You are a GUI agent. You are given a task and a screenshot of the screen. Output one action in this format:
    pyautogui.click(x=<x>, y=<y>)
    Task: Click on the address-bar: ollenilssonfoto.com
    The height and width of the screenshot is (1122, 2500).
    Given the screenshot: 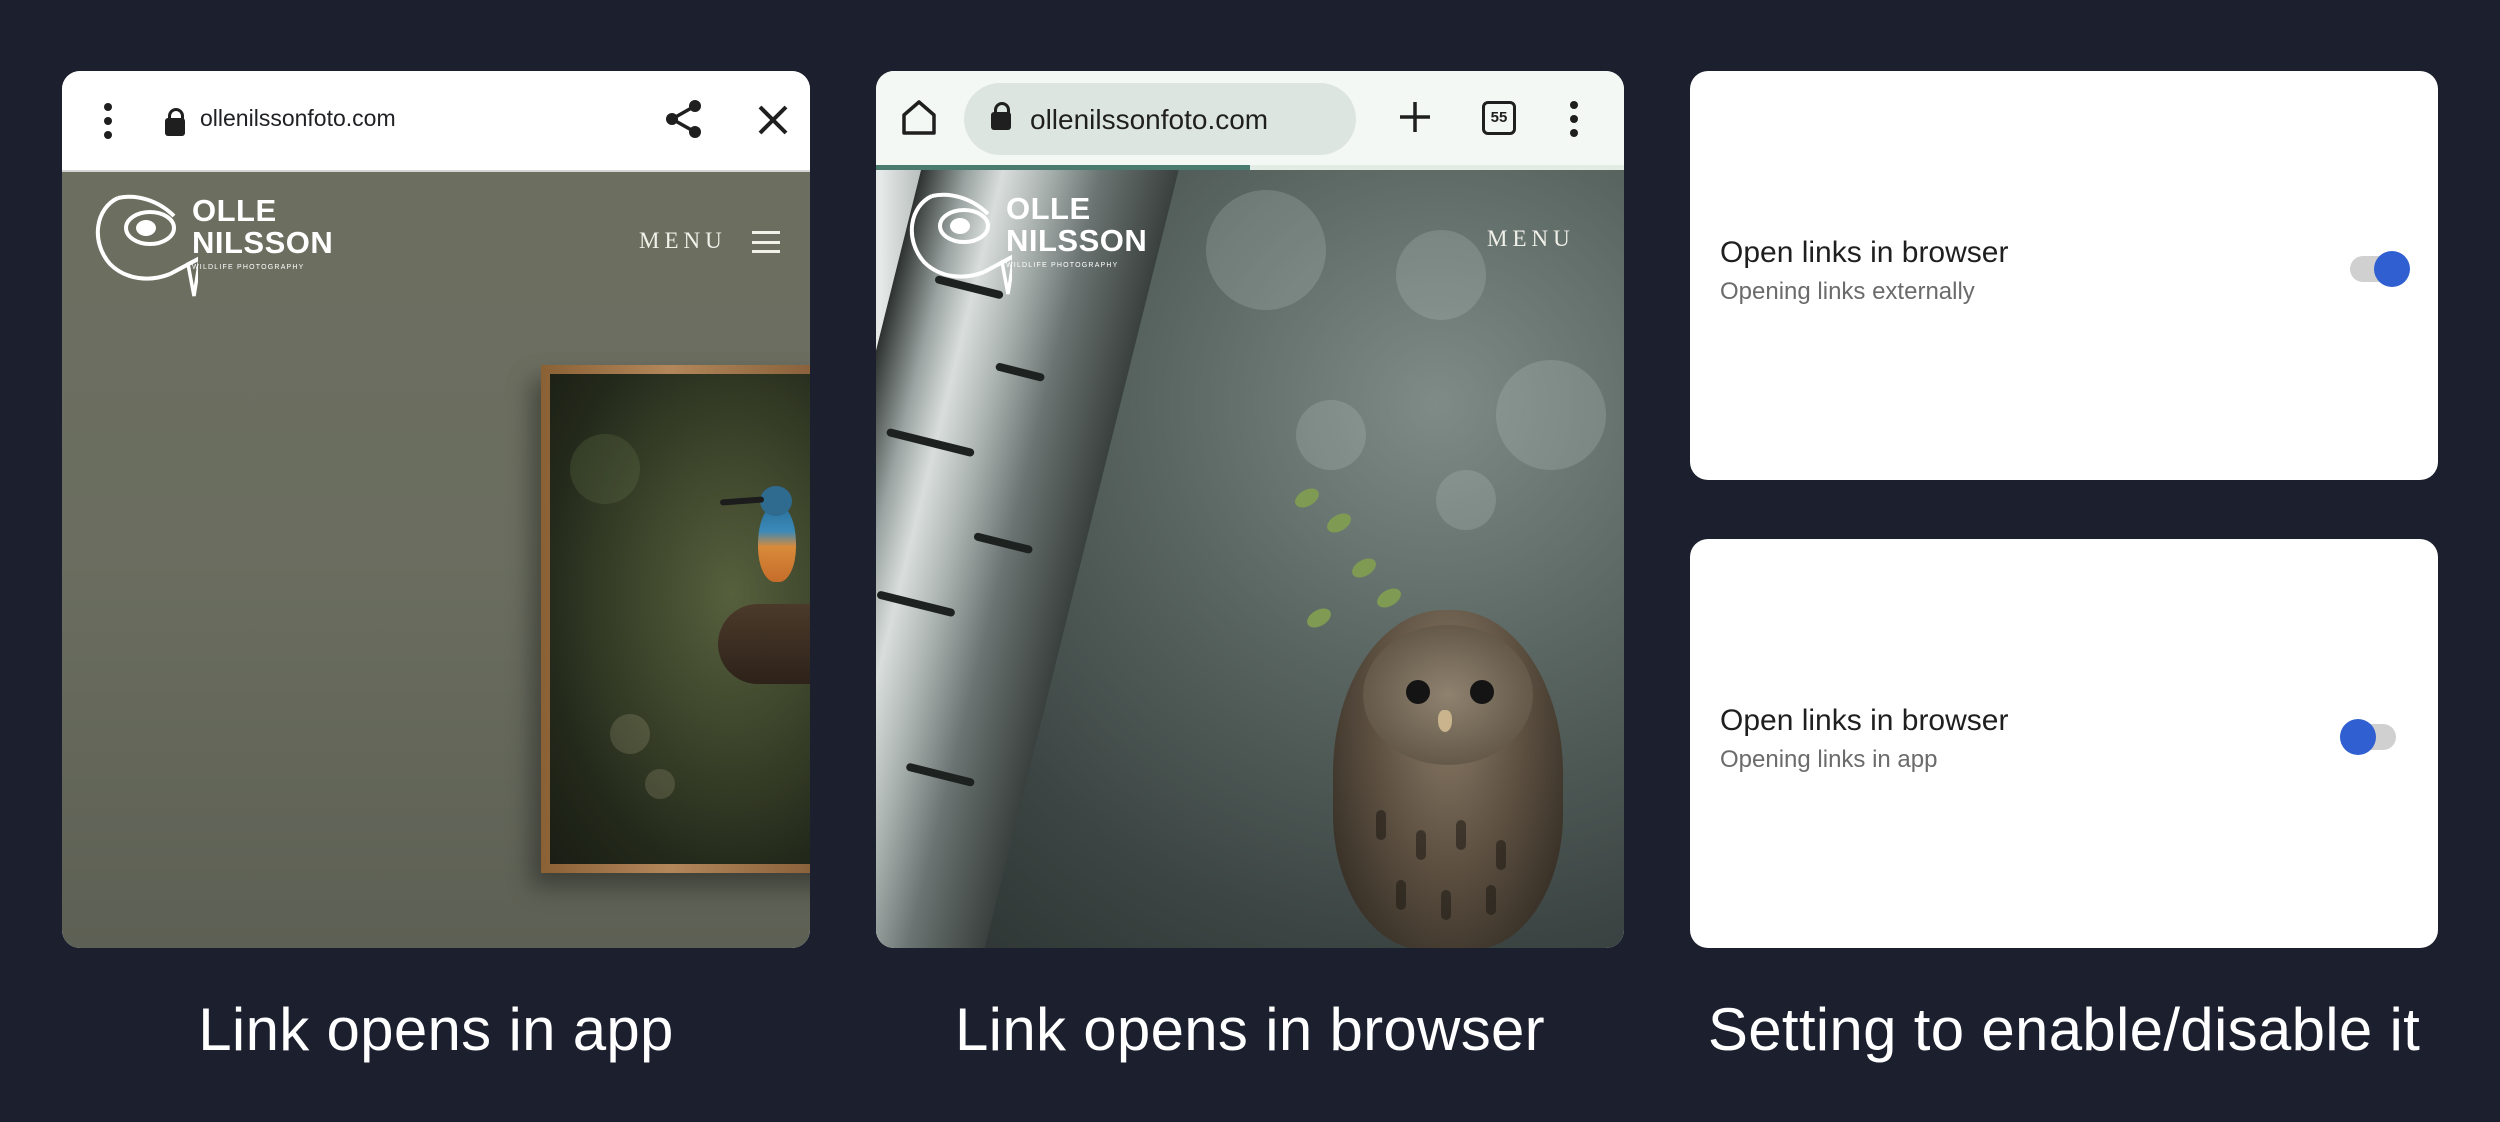 What is the action you would take?
    pyautogui.click(x=1160, y=119)
    